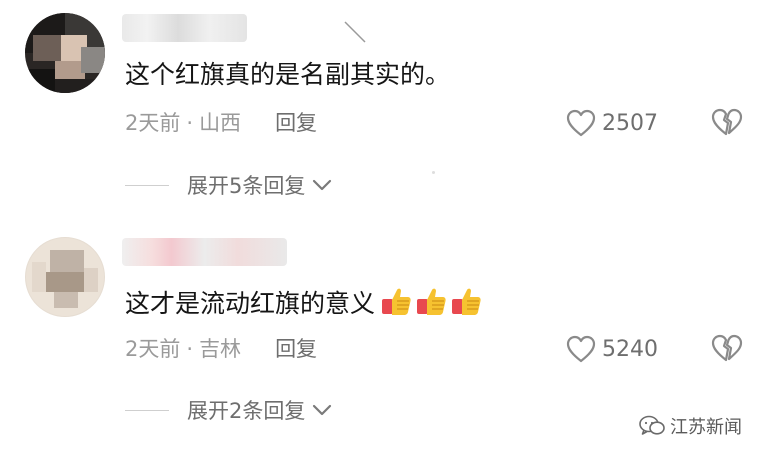  What do you see at coordinates (433, 172) in the screenshot?
I see `decorative-dot` at bounding box center [433, 172].